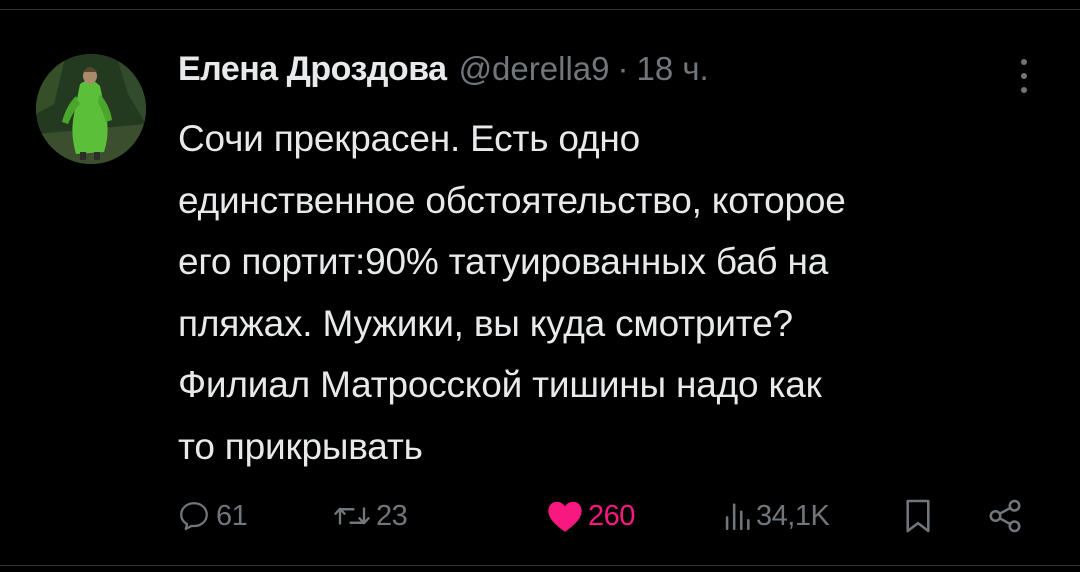 This screenshot has height=572, width=1080. Describe the element at coordinates (611, 515) in the screenshot. I see `like-count: 260` at that location.